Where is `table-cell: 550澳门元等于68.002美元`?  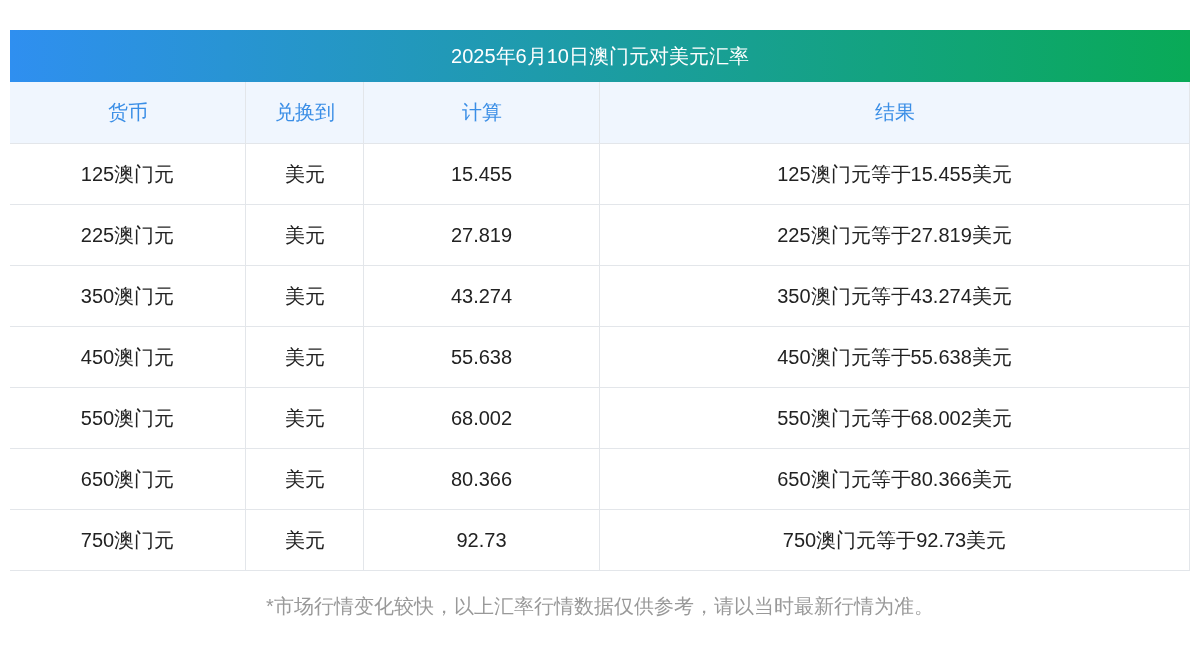
table-cell: 550澳门元等于68.002美元 is located at coordinates (894, 417).